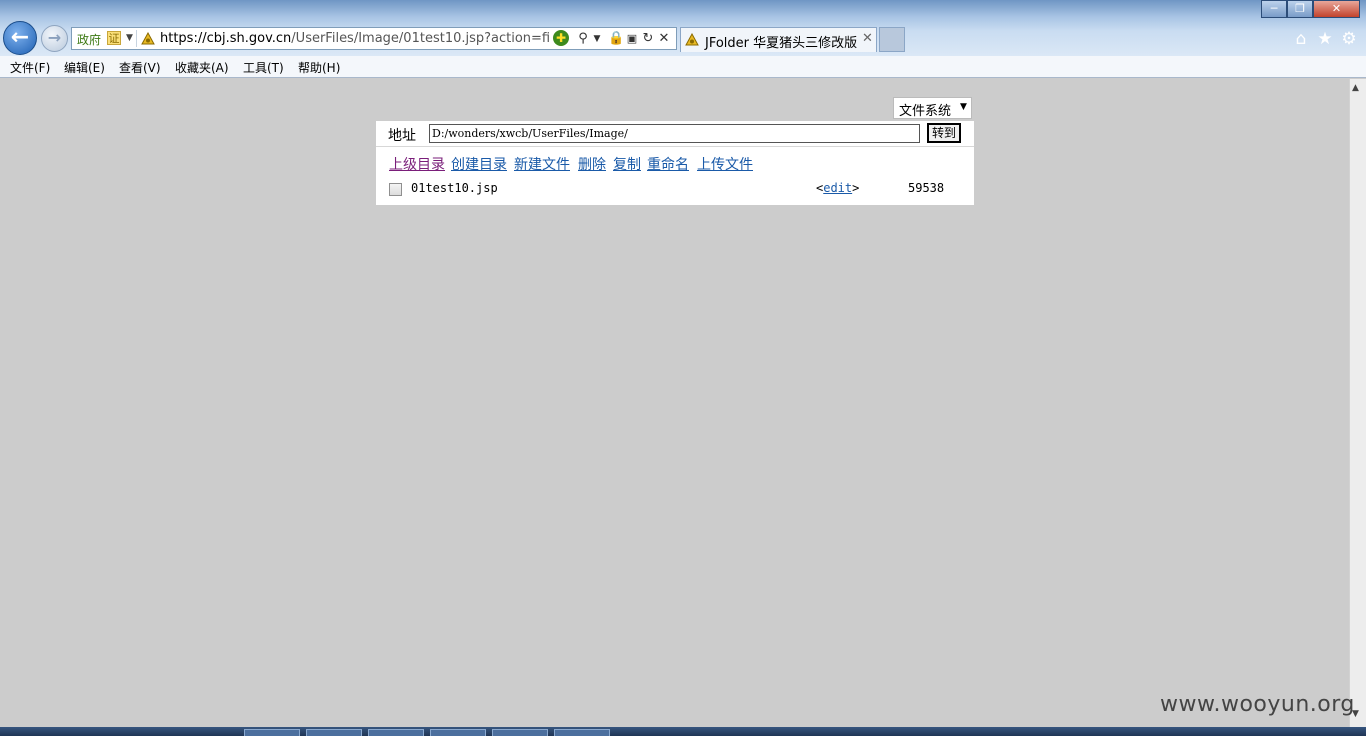  I want to click on path-input, so click(674, 133).